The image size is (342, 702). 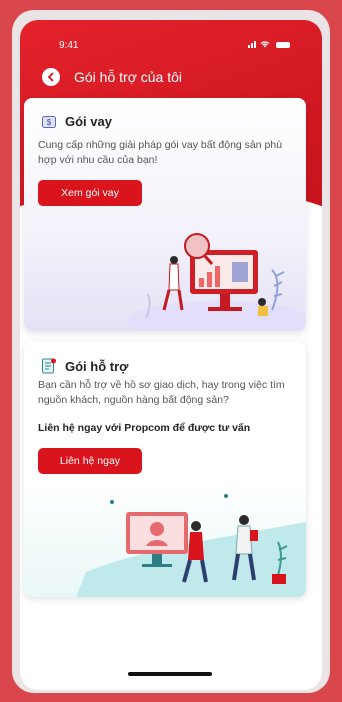 I want to click on card-title: Gói hỗ trợ, so click(x=97, y=366).